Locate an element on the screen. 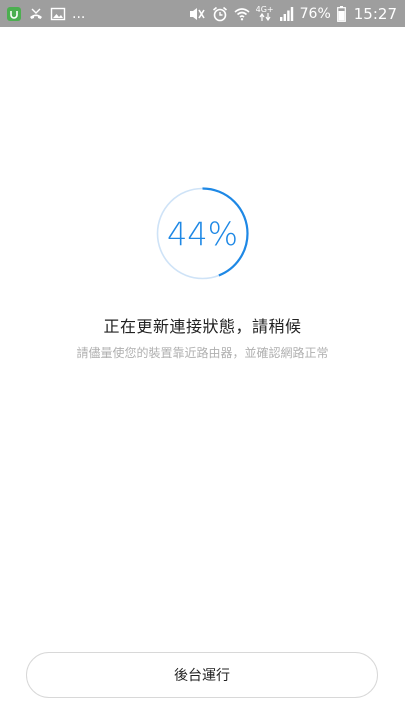  network-4g-label: 4G+ is located at coordinates (264, 9).